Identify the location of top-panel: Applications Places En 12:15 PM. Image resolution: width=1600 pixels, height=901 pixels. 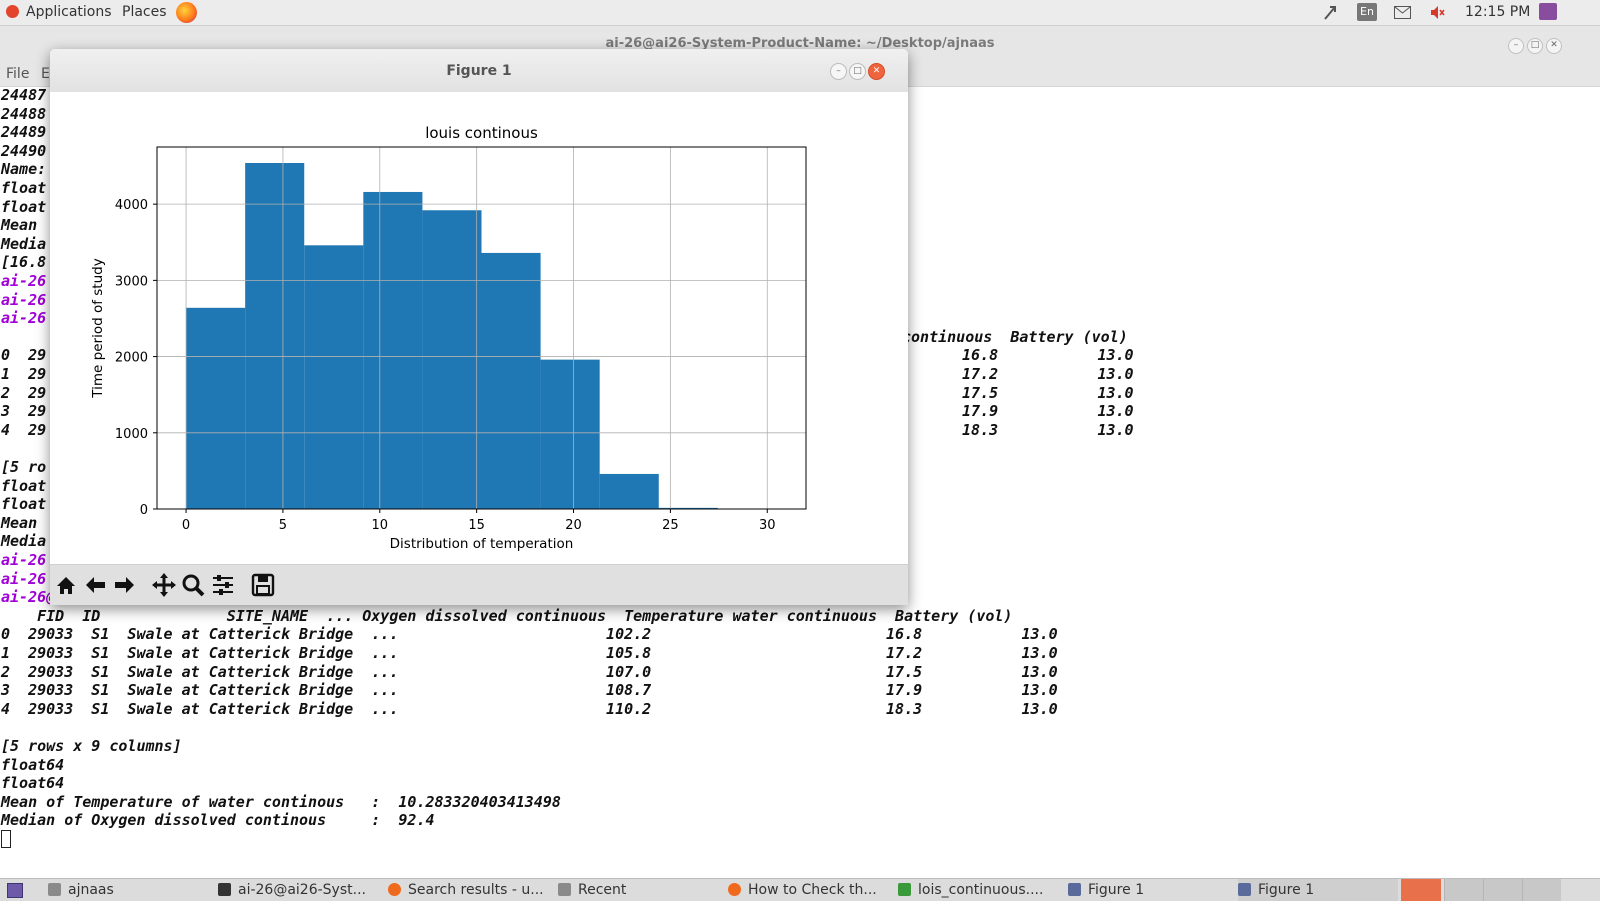
(800, 13).